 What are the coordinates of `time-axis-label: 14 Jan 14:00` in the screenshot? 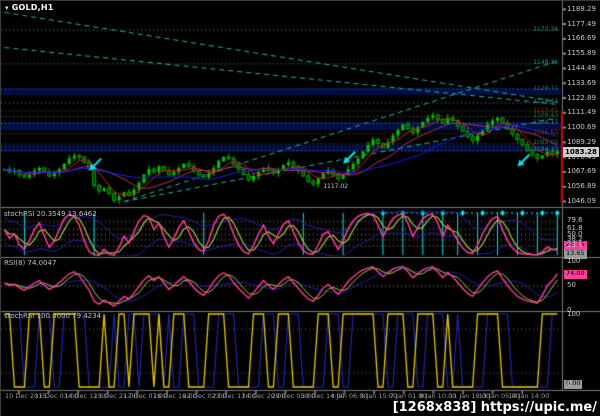 It's located at (529, 396).